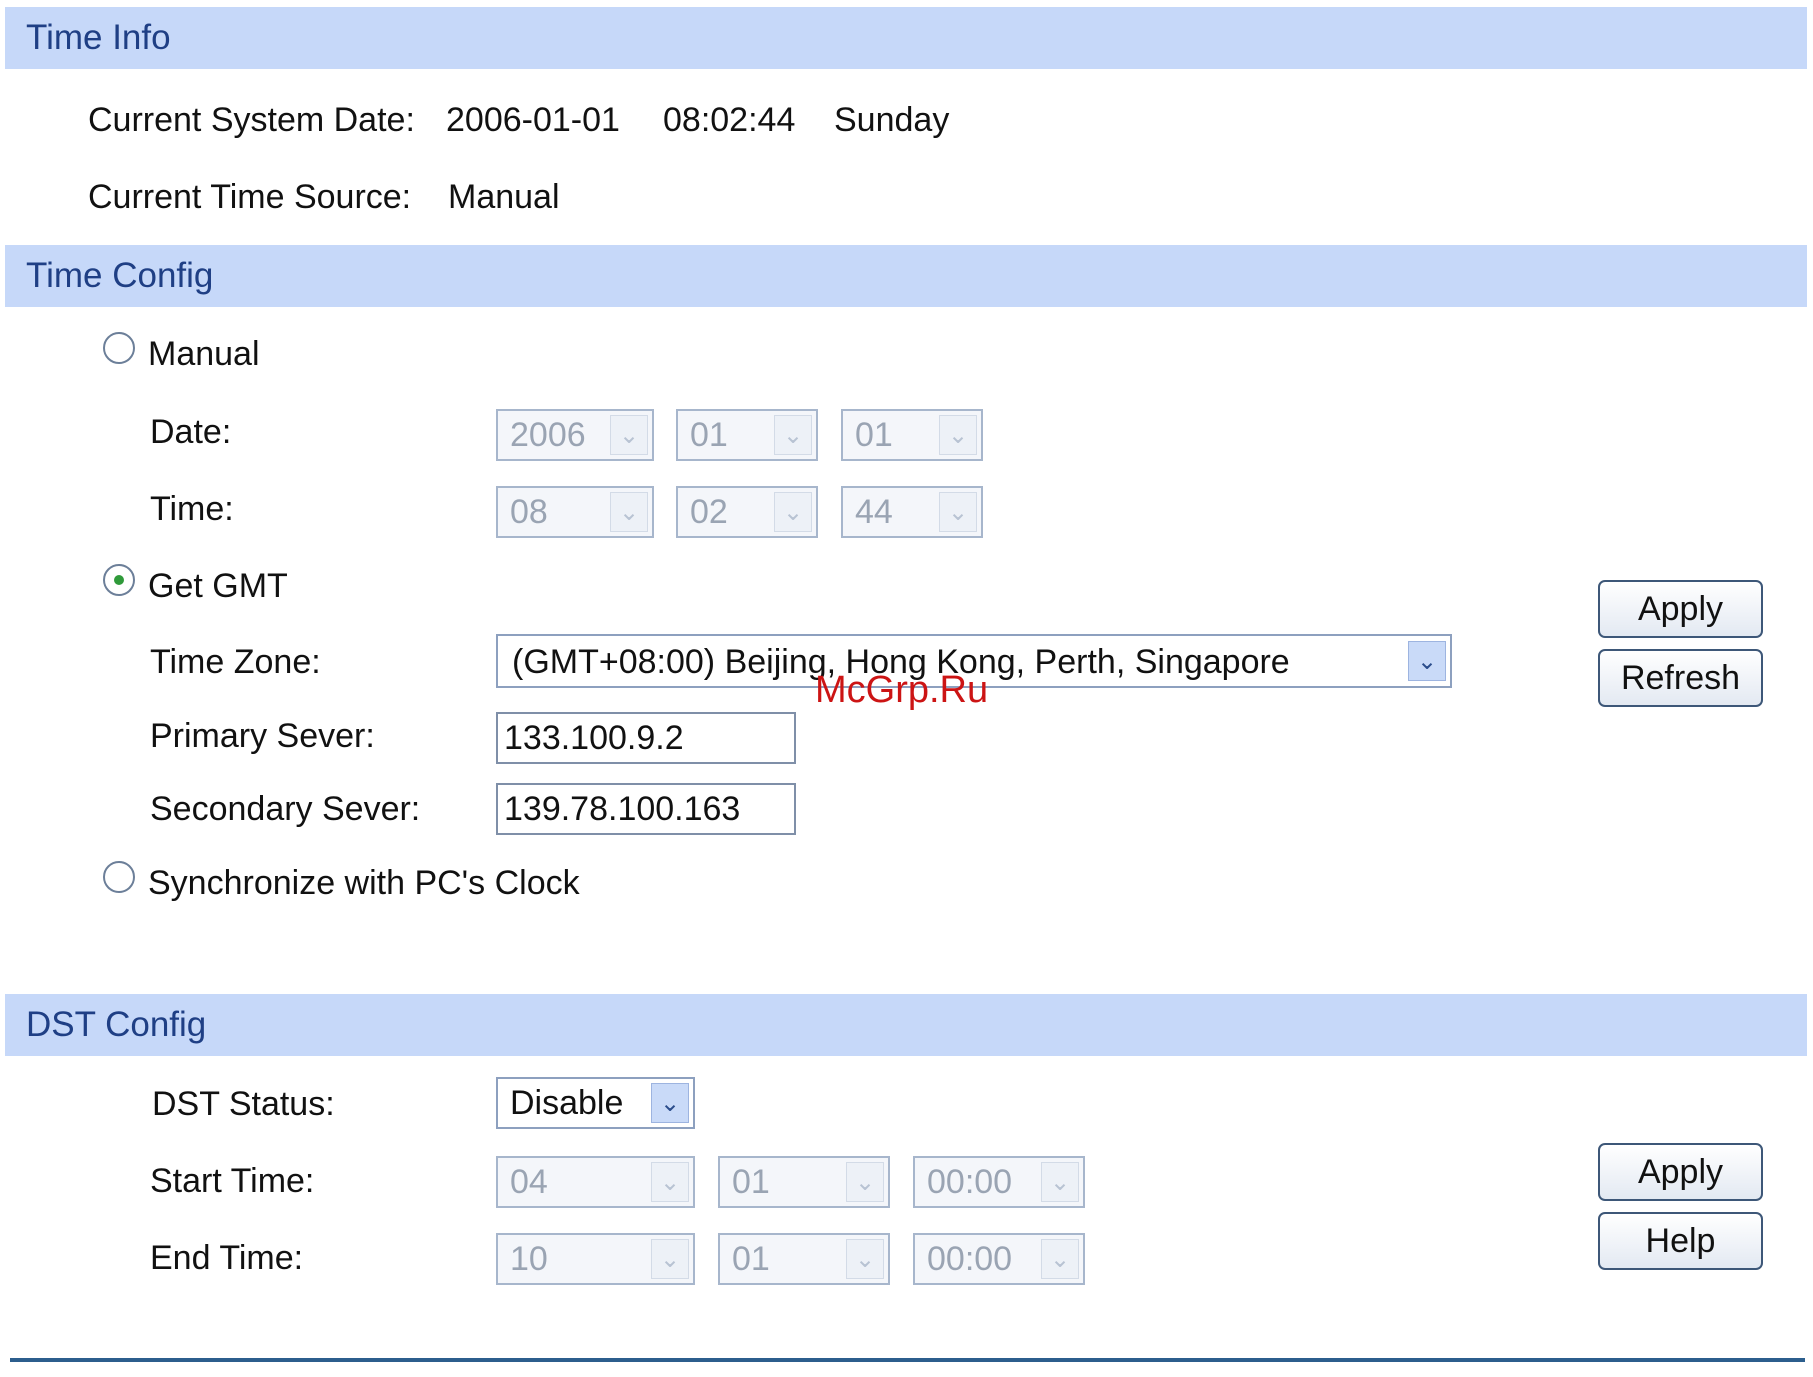 This screenshot has height=1377, width=1813. I want to click on date-day-select: 01 ⌄, so click(912, 435).